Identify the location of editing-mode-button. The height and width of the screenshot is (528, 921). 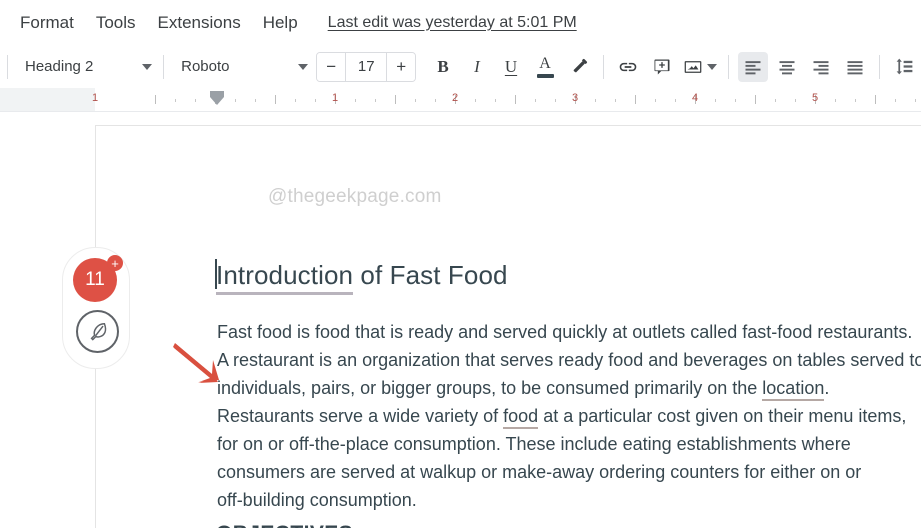
(97, 331).